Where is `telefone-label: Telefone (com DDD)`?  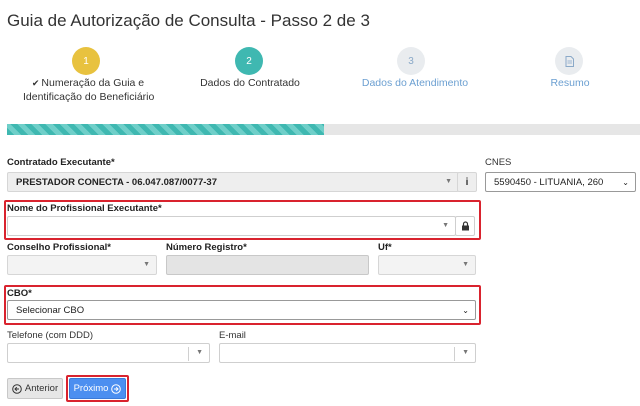
telefone-label: Telefone (com DDD) is located at coordinates (50, 335).